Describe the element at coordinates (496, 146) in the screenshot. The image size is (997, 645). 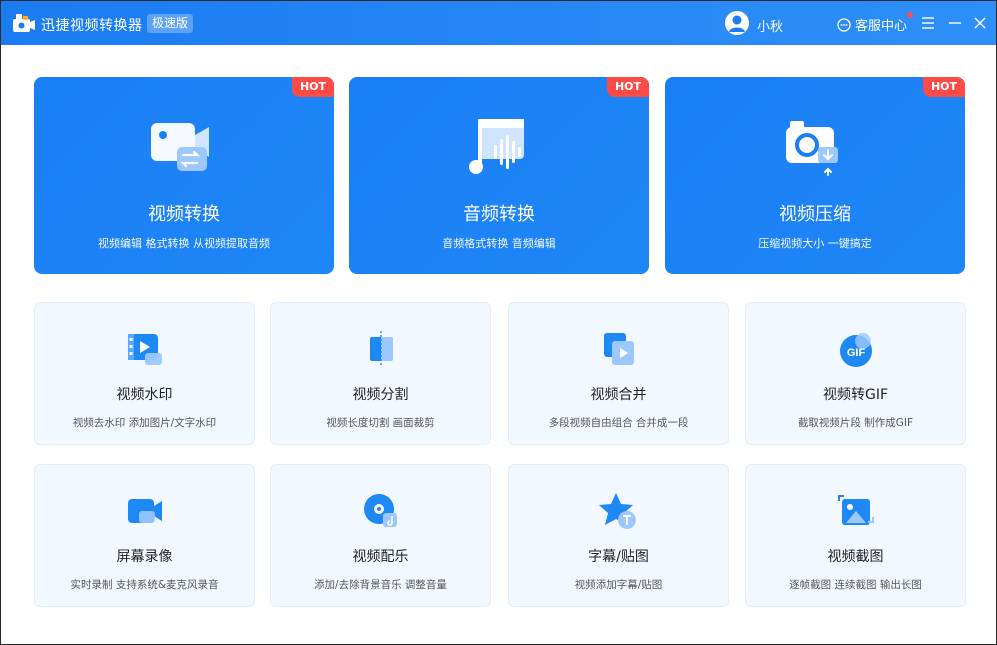
I see `audio-convert-icon` at that location.